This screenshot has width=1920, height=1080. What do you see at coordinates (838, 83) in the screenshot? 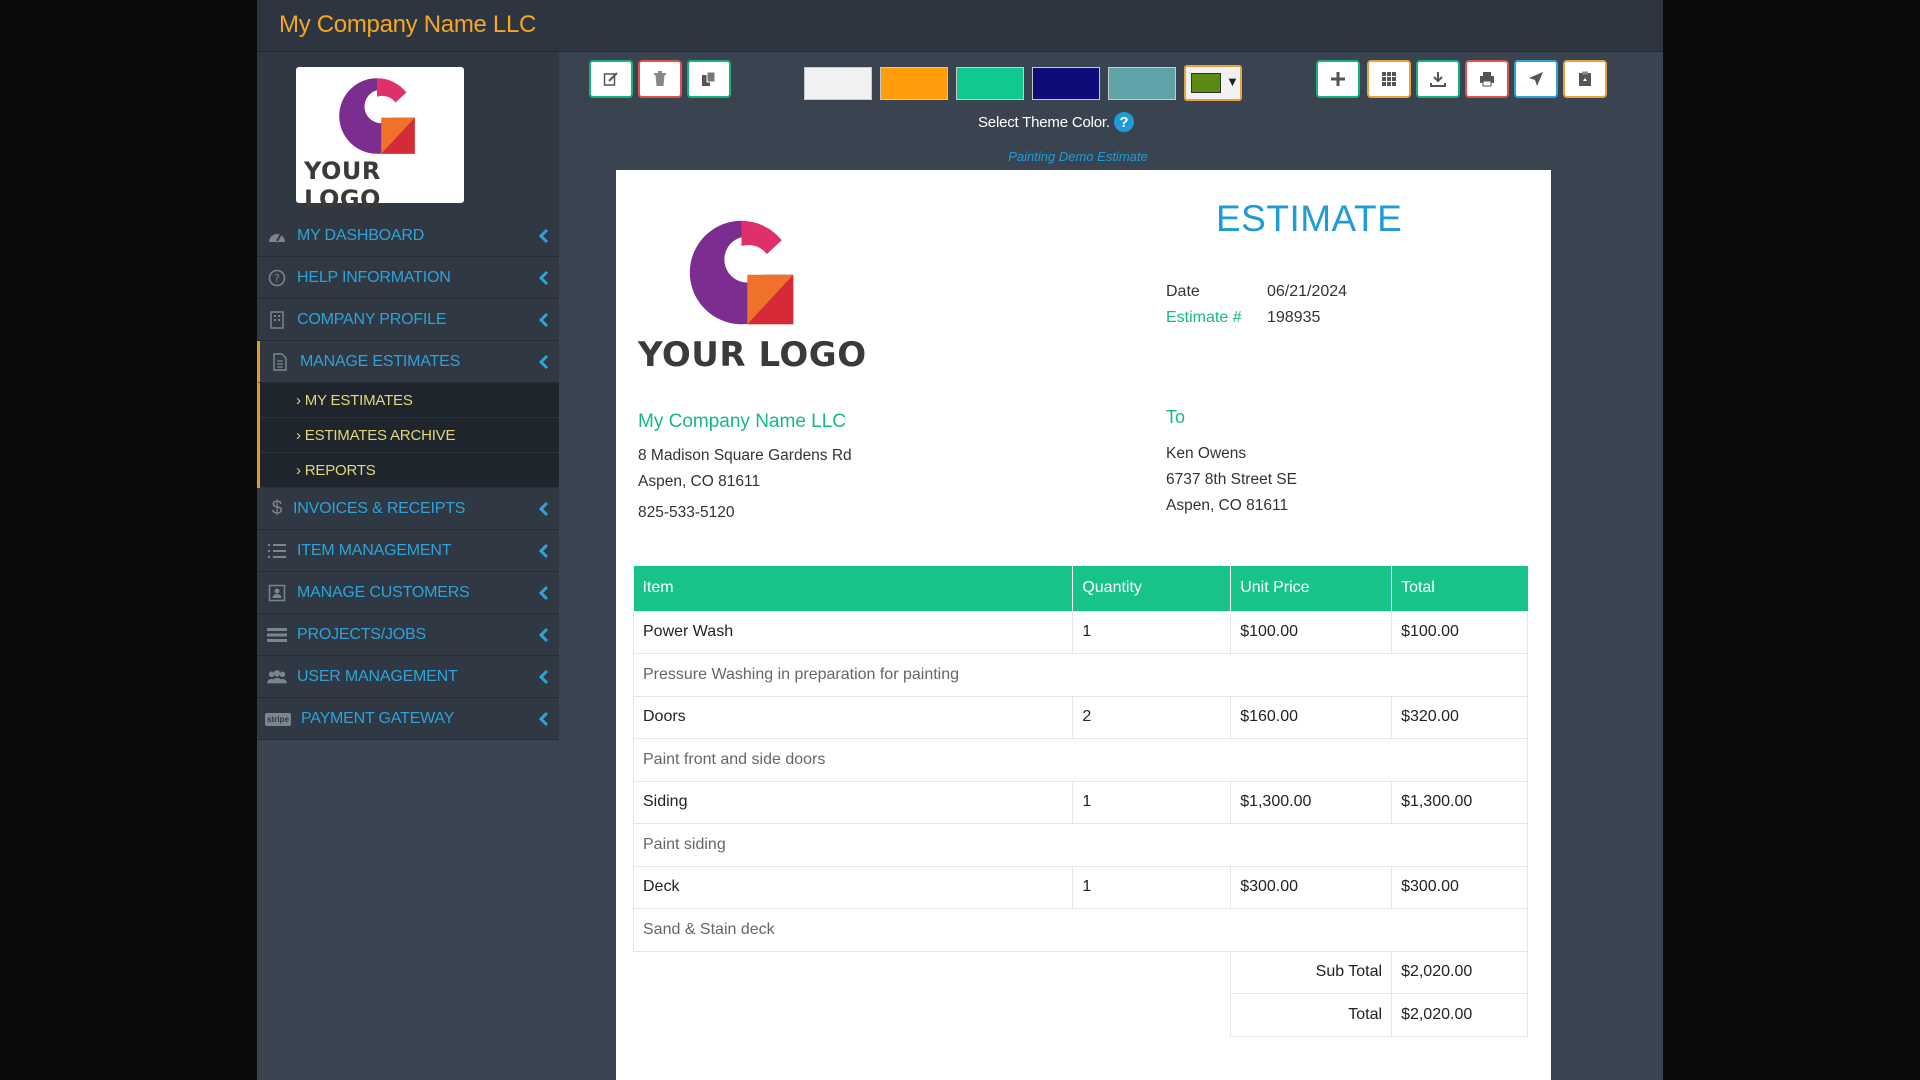
I see `theme-swatch-white` at bounding box center [838, 83].